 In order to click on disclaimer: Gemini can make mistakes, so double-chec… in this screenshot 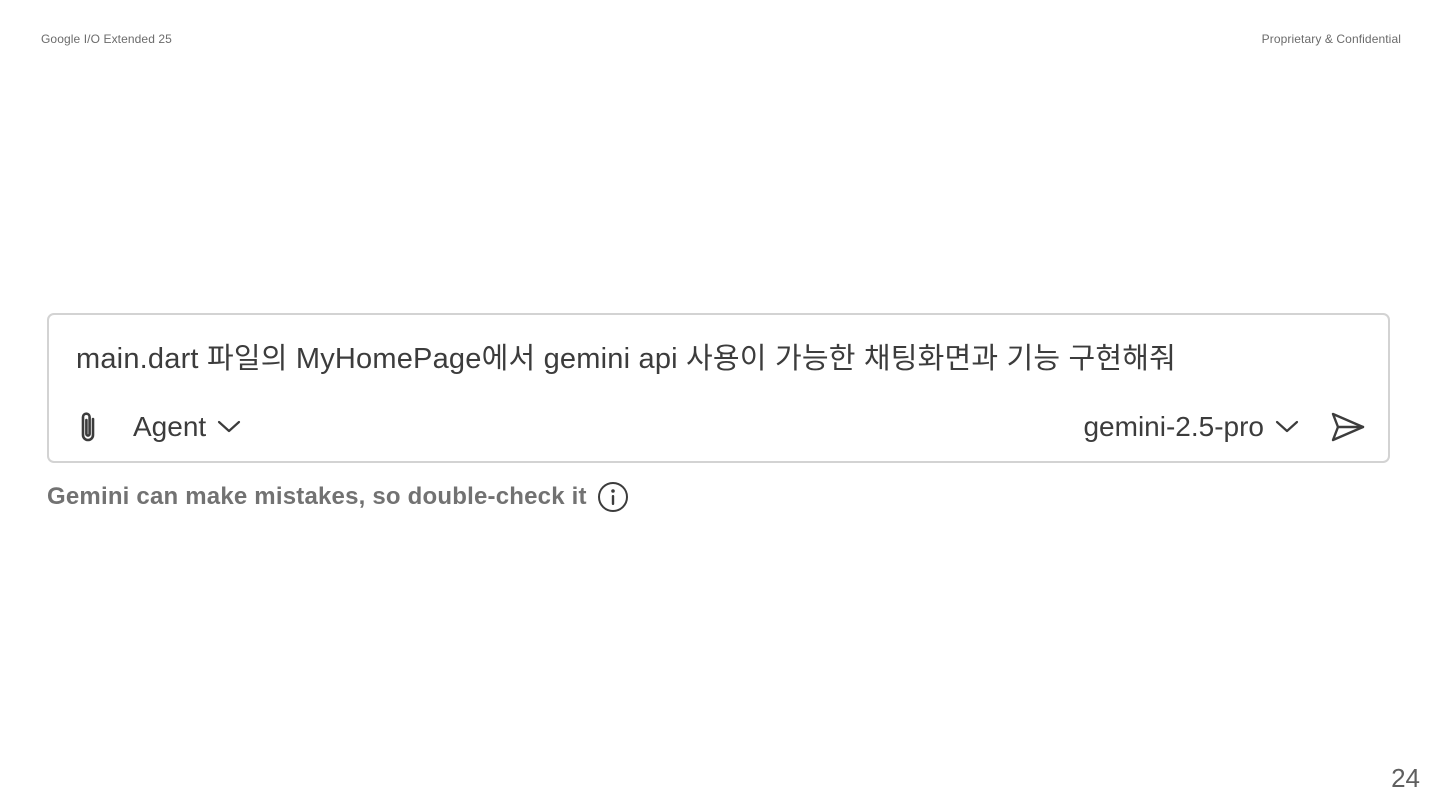, I will do `click(338, 497)`.